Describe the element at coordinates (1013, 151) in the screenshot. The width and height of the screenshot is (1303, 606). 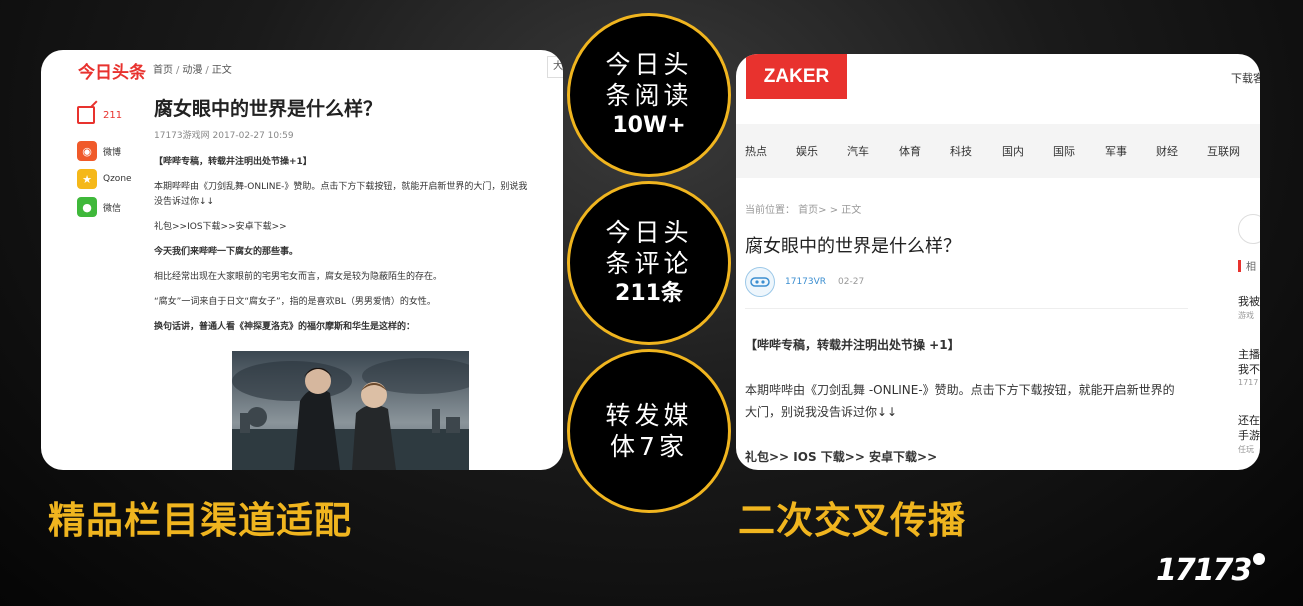
I see `nav-item: 国内` at that location.